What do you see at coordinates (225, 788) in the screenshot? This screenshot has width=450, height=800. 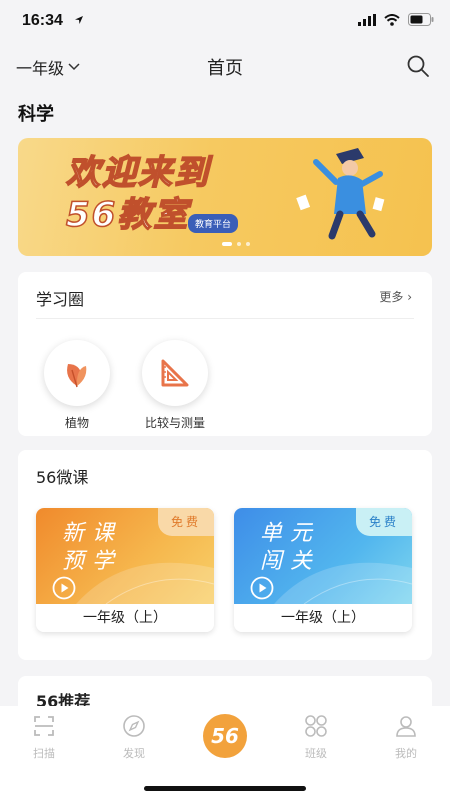 I see `home-indicator` at bounding box center [225, 788].